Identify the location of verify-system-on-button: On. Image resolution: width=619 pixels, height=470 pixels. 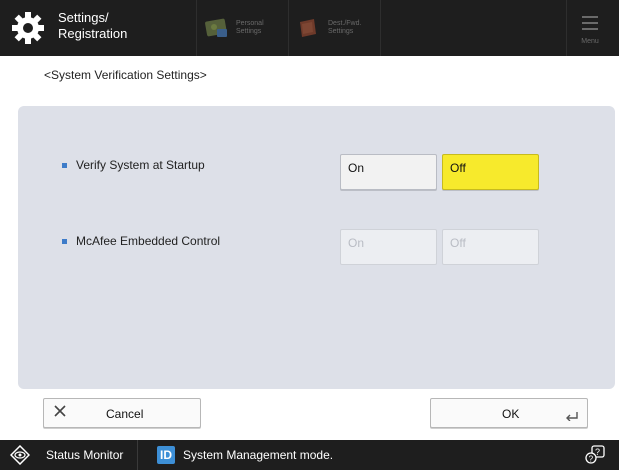
(388, 172).